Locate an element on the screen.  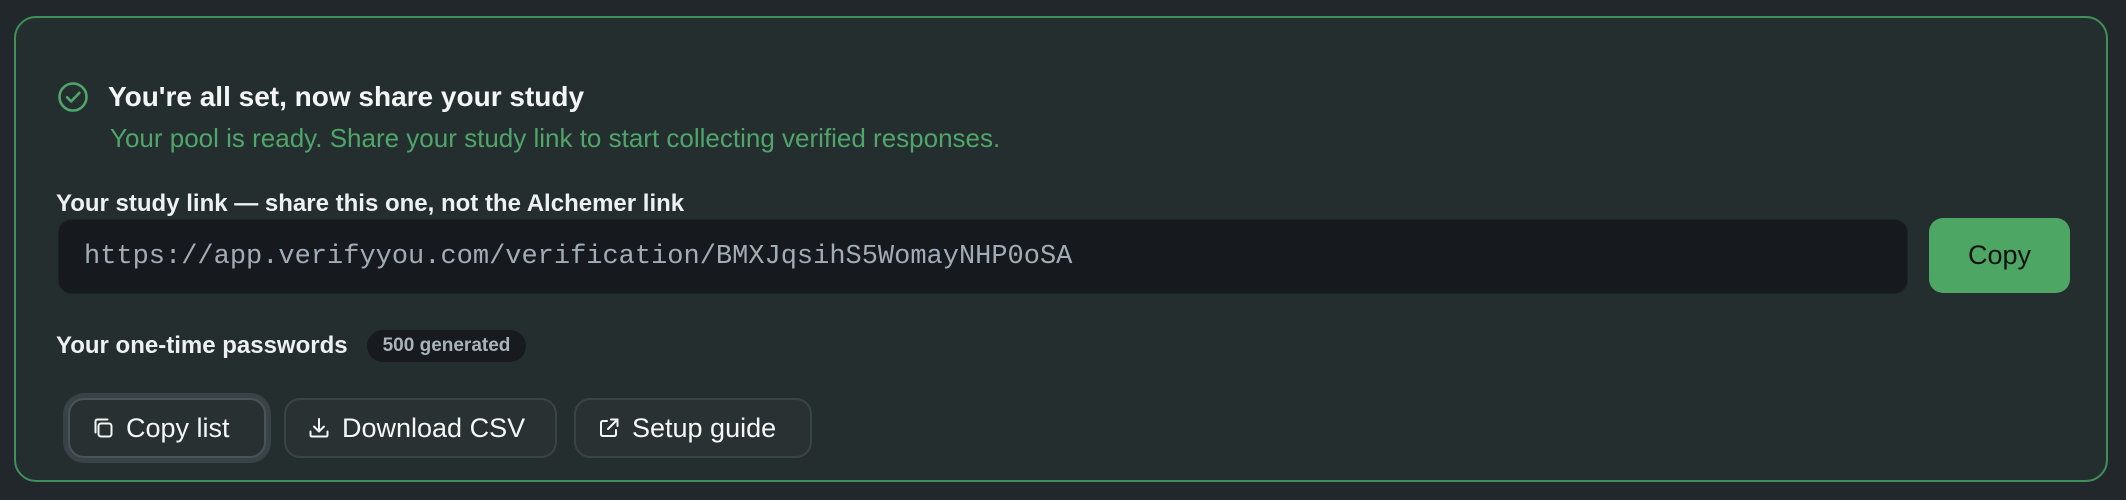
passwords-header: Your one-time passwords 500 generated is located at coordinates (291, 346).